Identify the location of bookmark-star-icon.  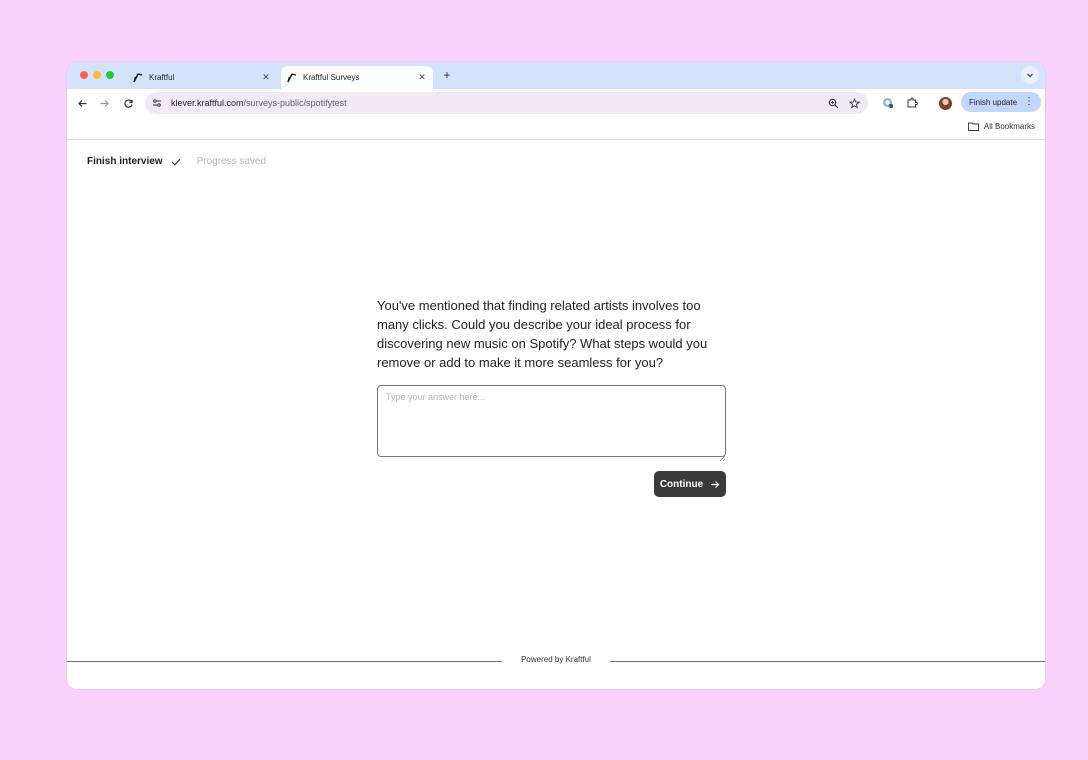
(854, 103).